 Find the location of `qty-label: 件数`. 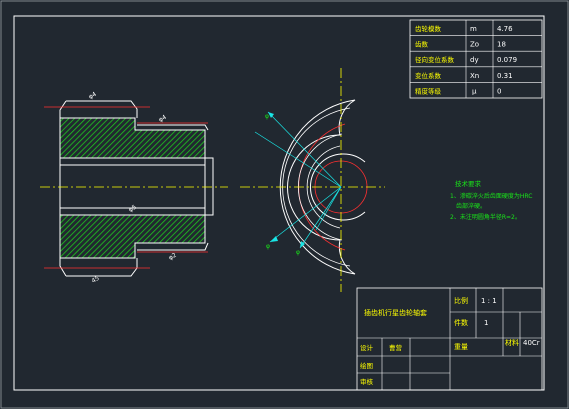

qty-label: 件数 is located at coordinates (461, 322).